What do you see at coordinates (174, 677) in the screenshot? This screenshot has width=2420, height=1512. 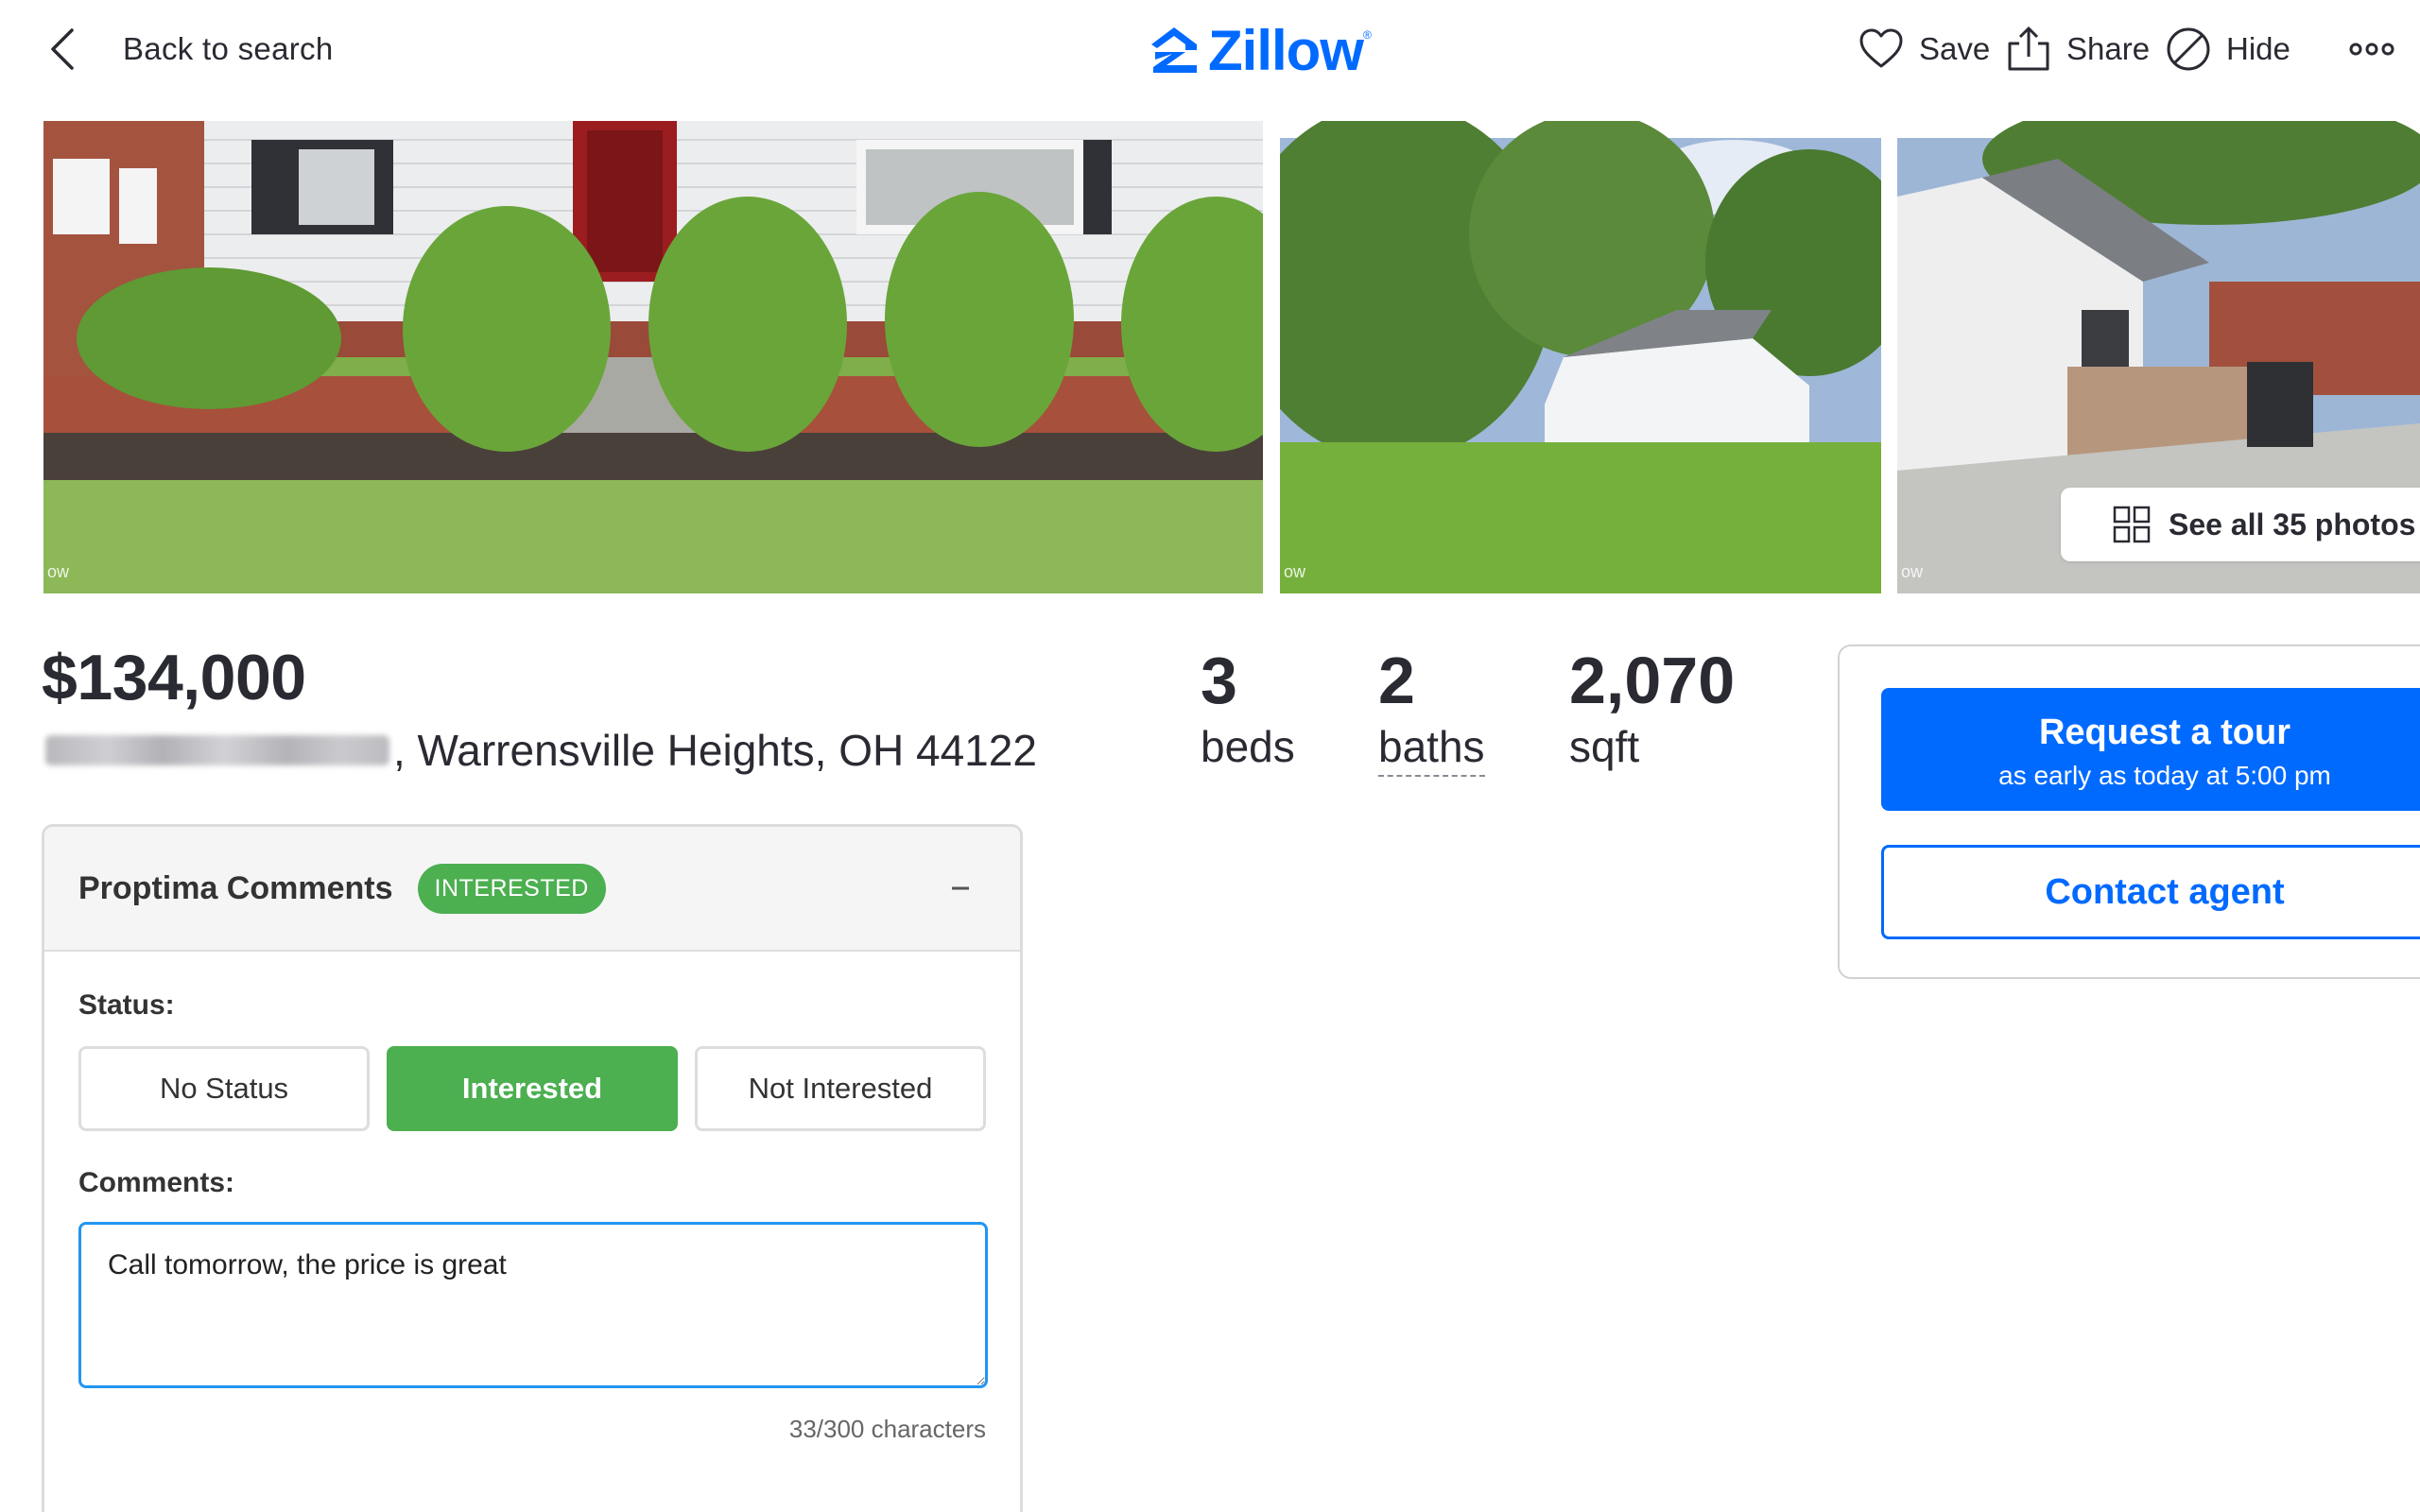 I see `listing-price: $134,000` at bounding box center [174, 677].